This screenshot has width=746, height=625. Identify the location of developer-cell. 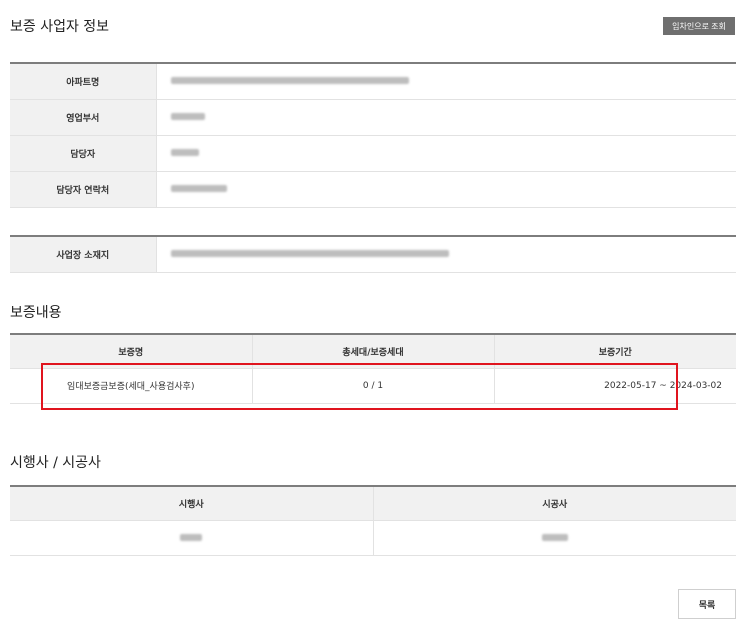
(192, 538).